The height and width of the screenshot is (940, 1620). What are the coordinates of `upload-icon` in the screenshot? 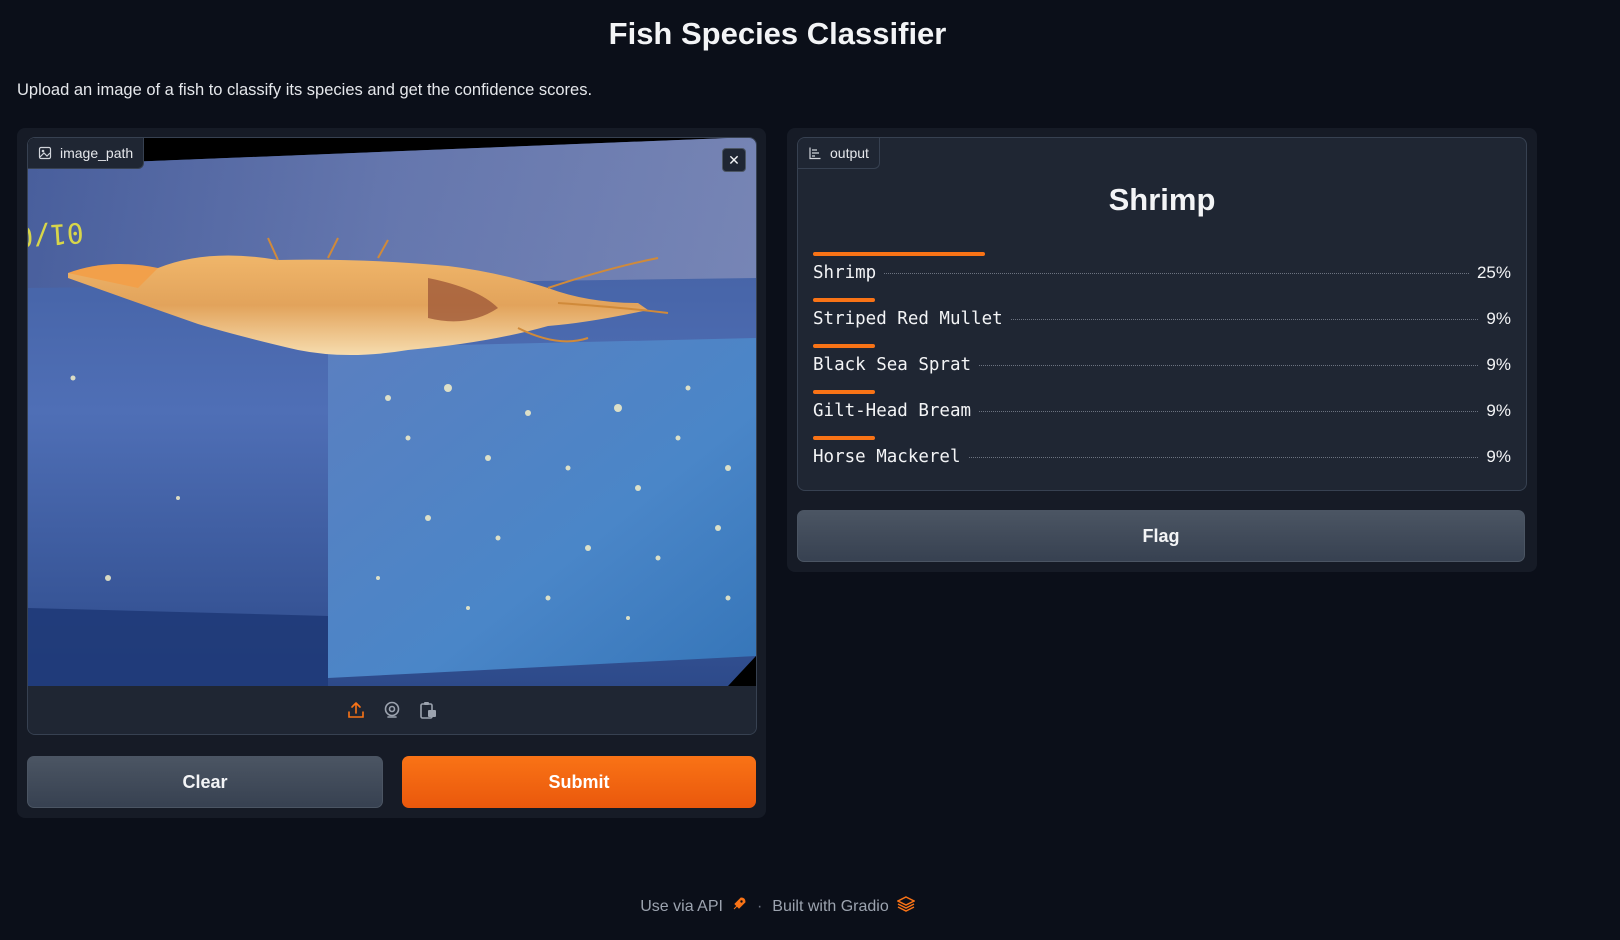 It's located at (356, 710).